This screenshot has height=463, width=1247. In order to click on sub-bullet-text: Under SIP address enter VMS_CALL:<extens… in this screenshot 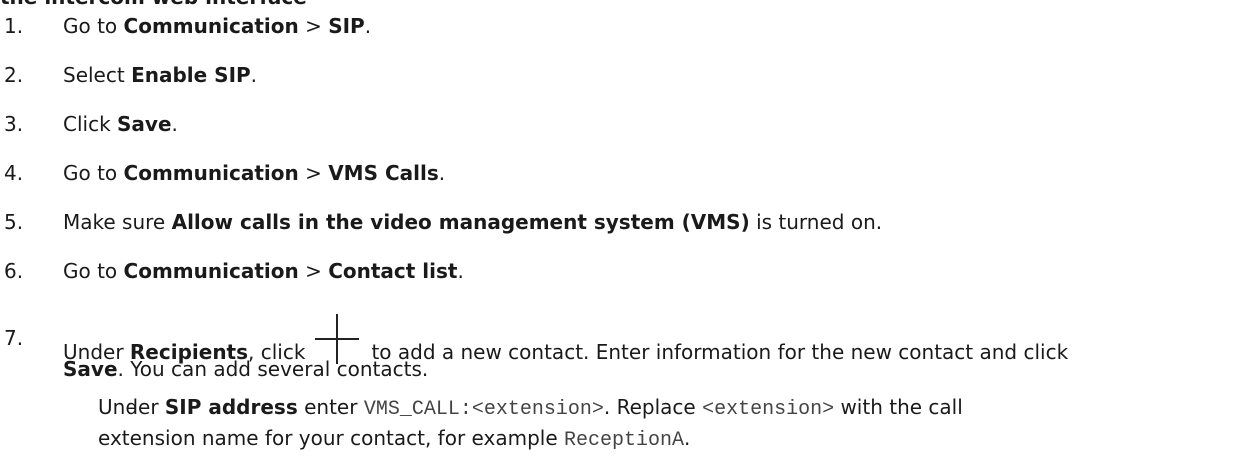, I will do `click(530, 408)`.